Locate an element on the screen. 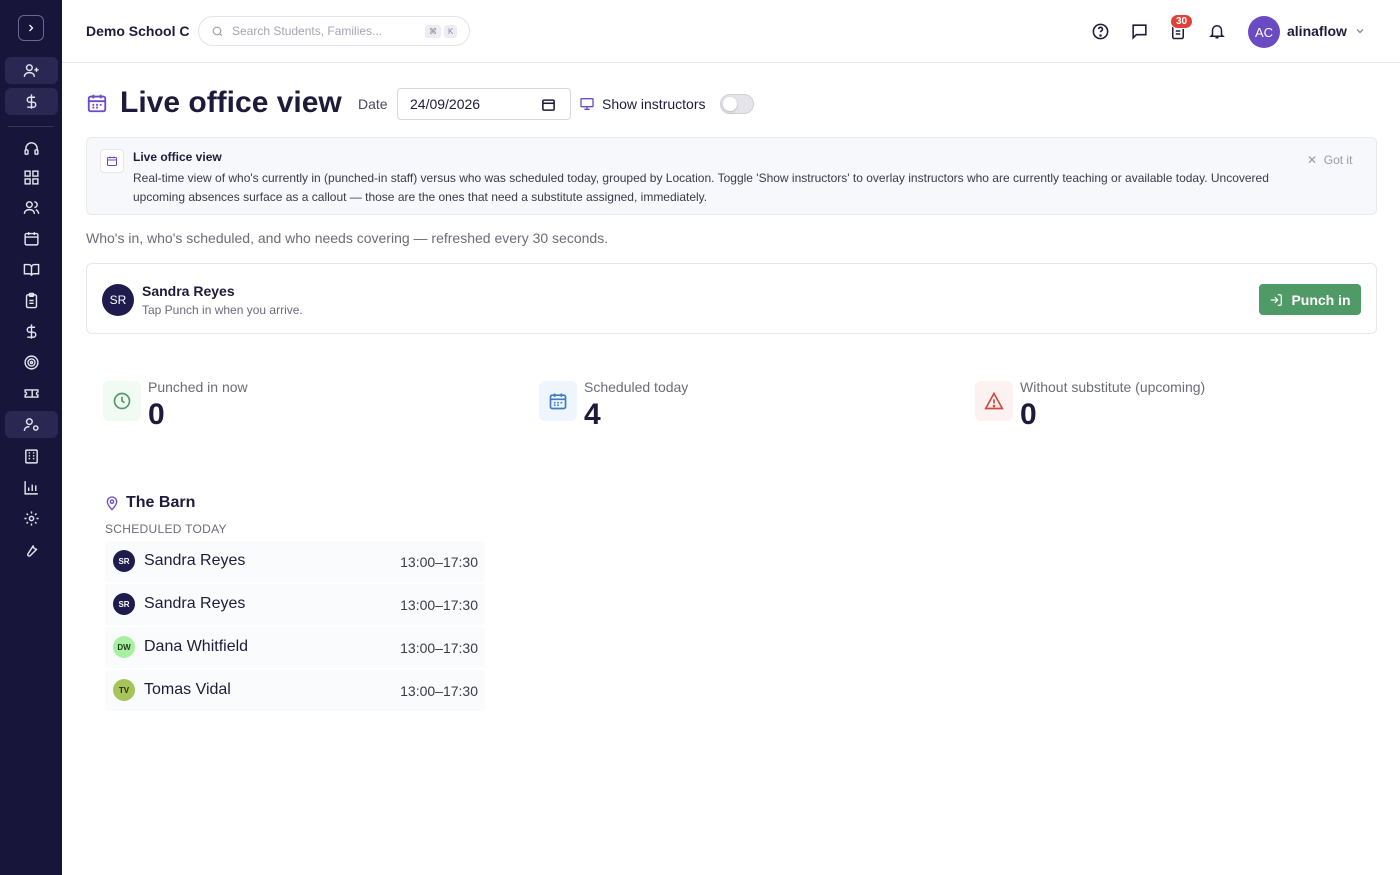 Image resolution: width=1400 pixels, height=875 pixels. stat-label: Without substitute (upcoming) is located at coordinates (1113, 387).